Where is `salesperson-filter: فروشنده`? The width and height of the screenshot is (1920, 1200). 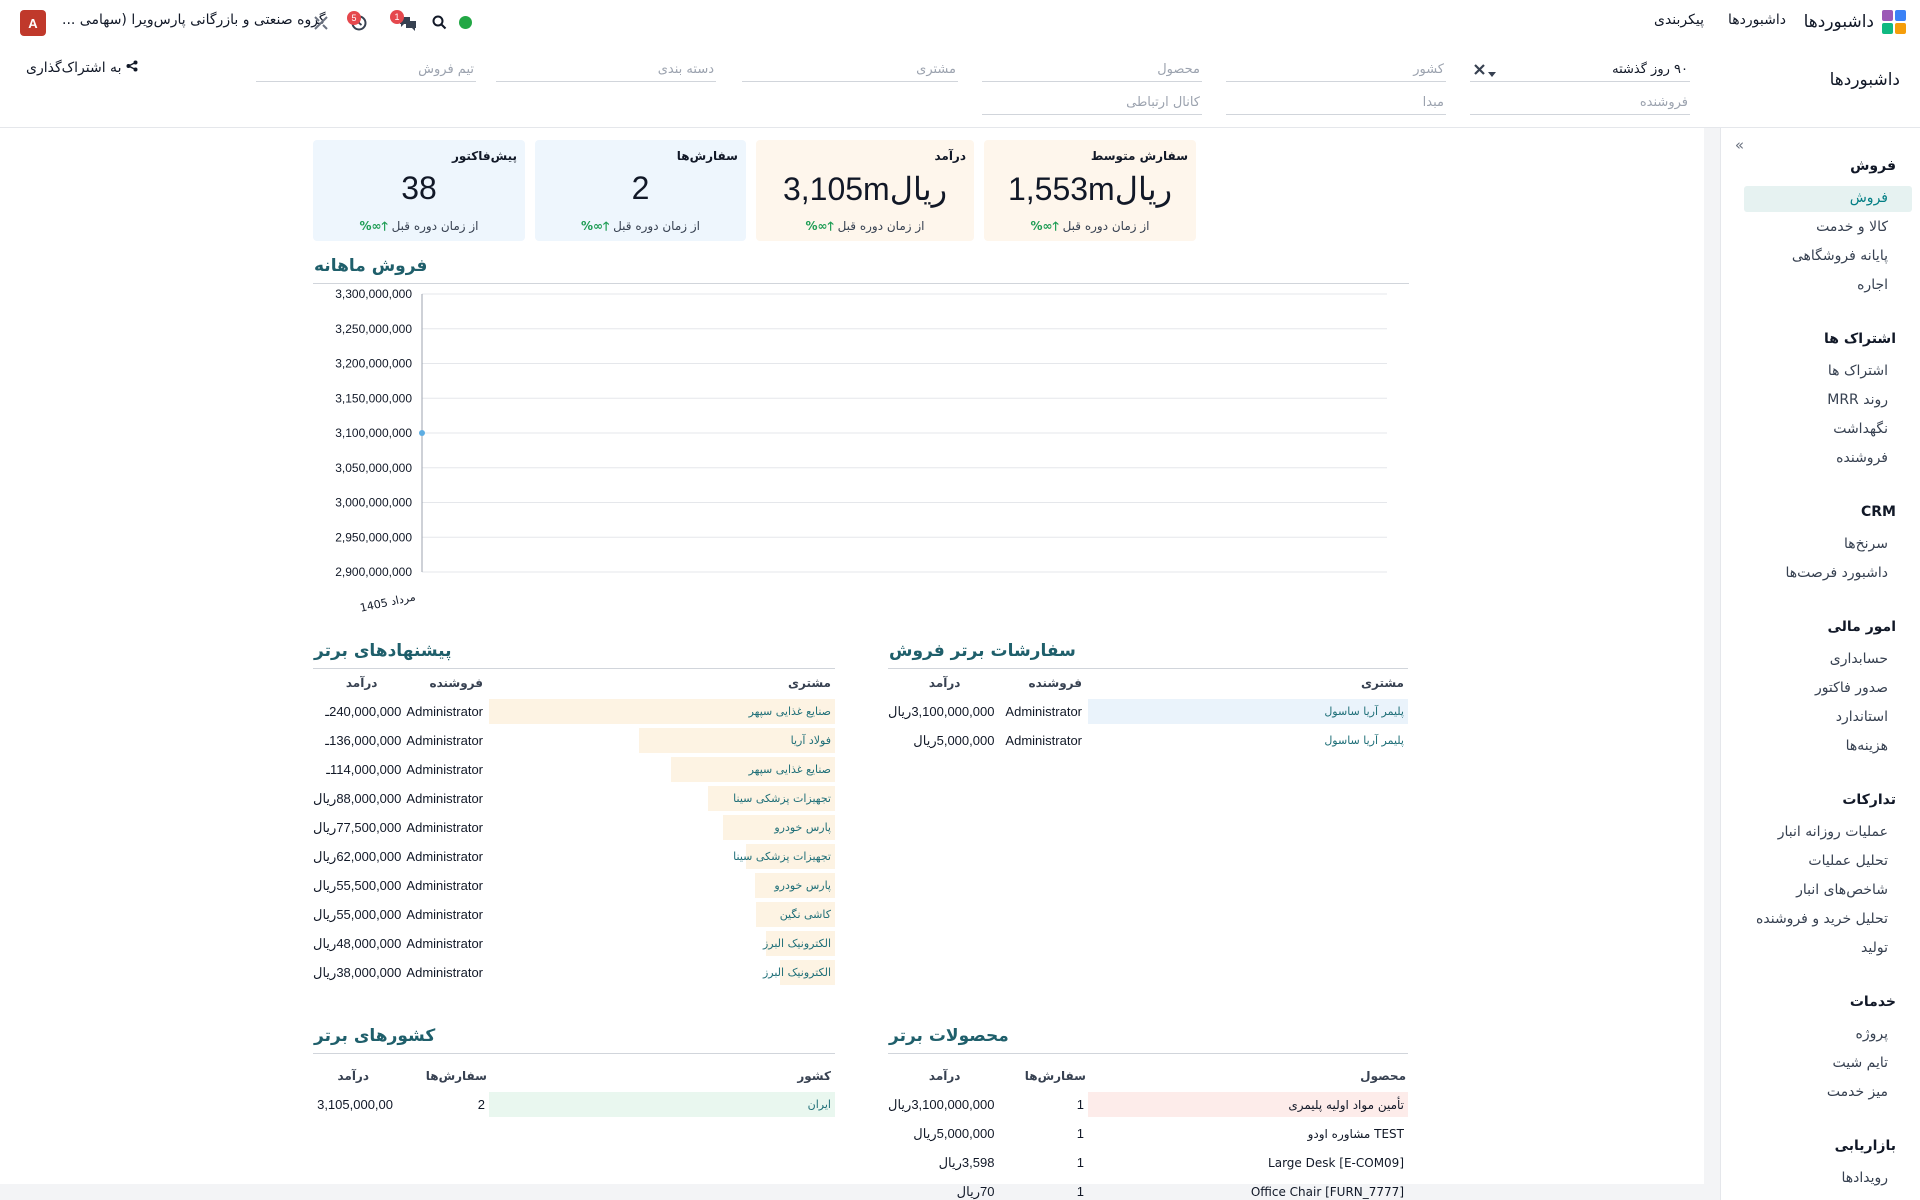
salesperson-filter: فروشنده is located at coordinates (1580, 101).